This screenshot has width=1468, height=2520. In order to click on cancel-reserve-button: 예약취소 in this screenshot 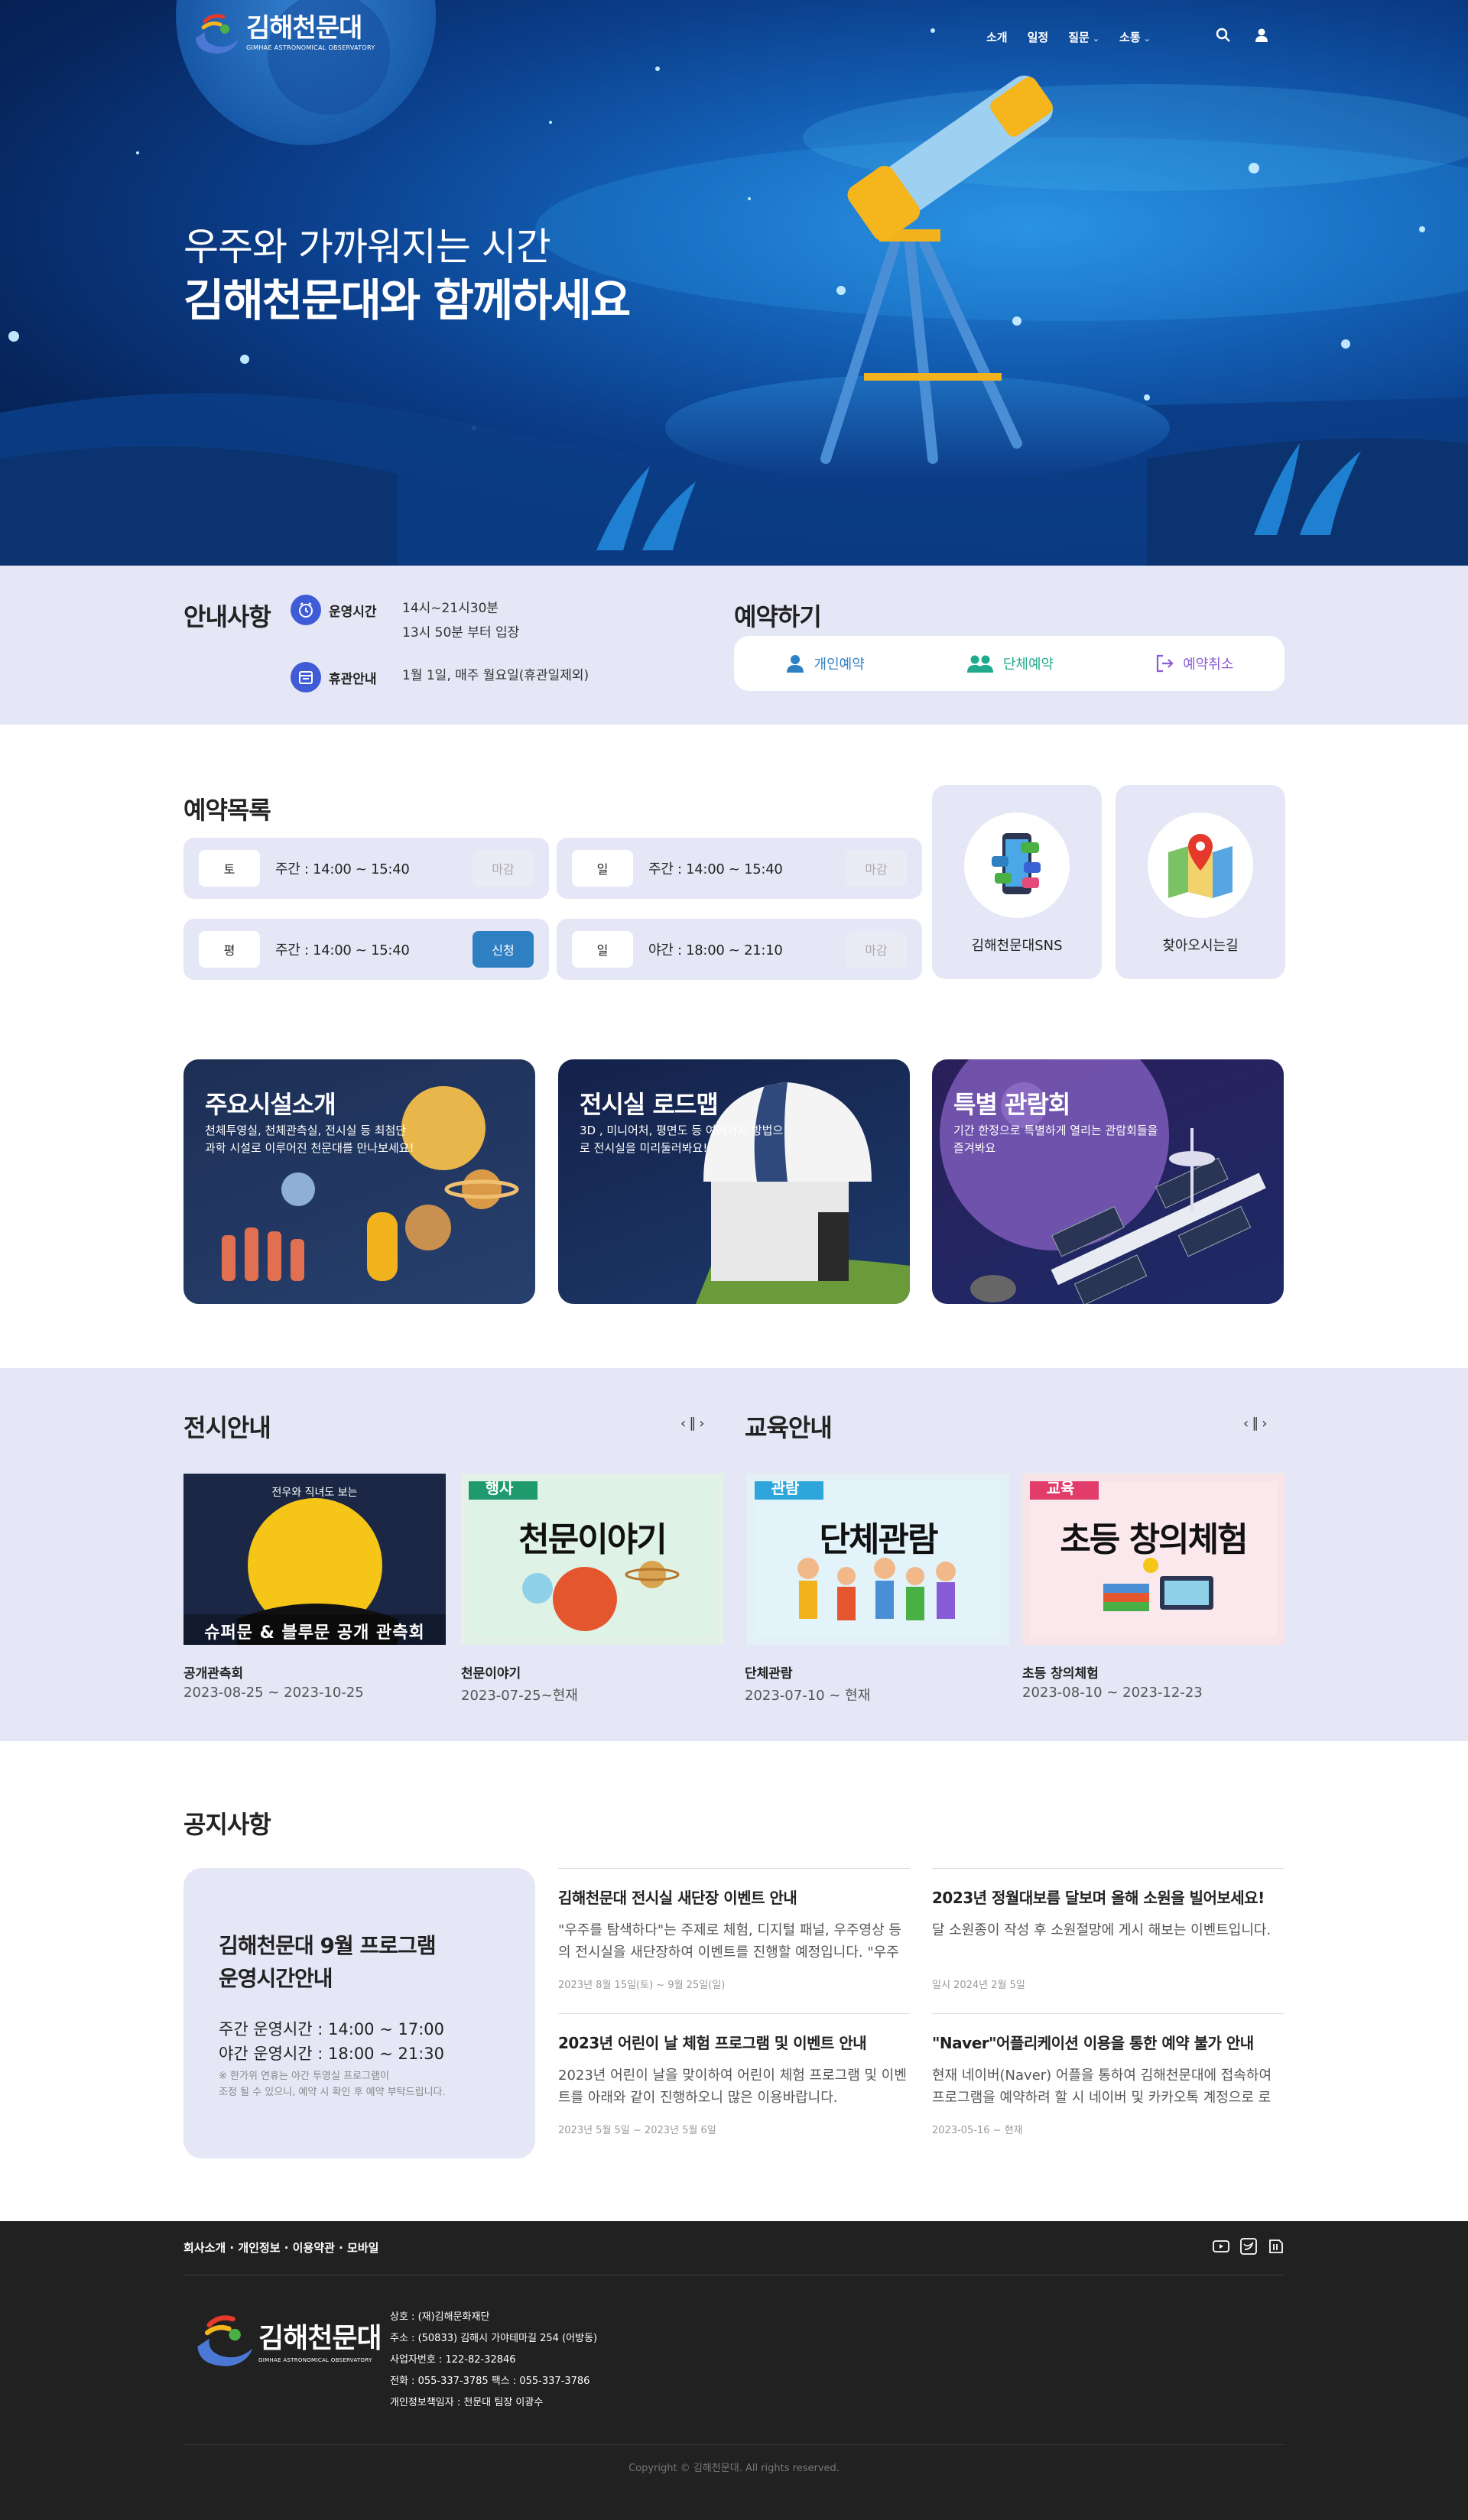, I will do `click(1194, 663)`.